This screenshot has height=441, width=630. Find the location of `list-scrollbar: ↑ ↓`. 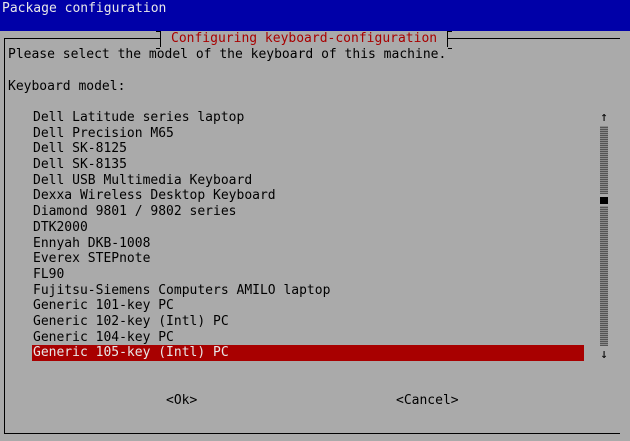

list-scrollbar: ↑ ↓ is located at coordinates (604, 236).